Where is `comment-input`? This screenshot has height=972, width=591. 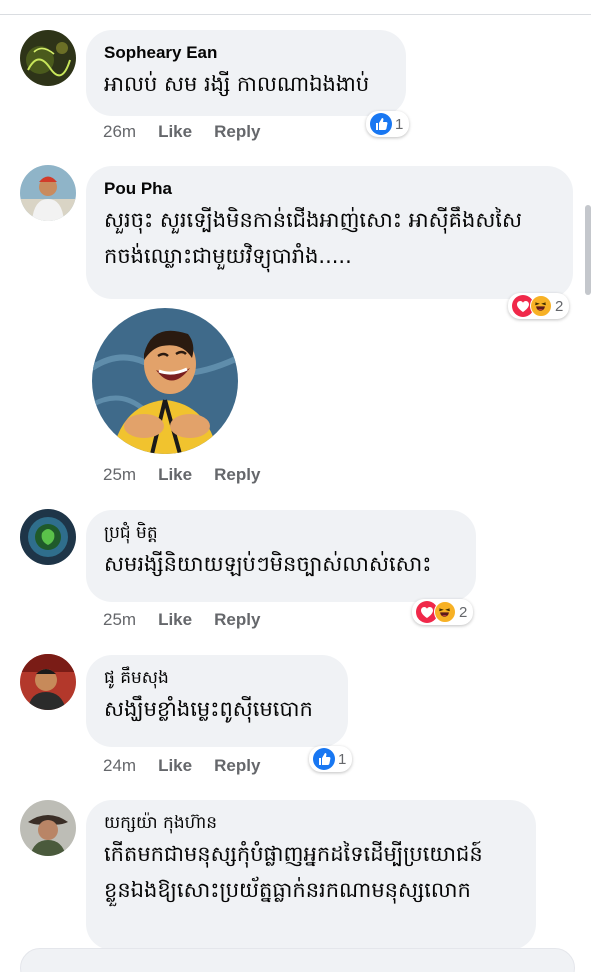 comment-input is located at coordinates (297, 960).